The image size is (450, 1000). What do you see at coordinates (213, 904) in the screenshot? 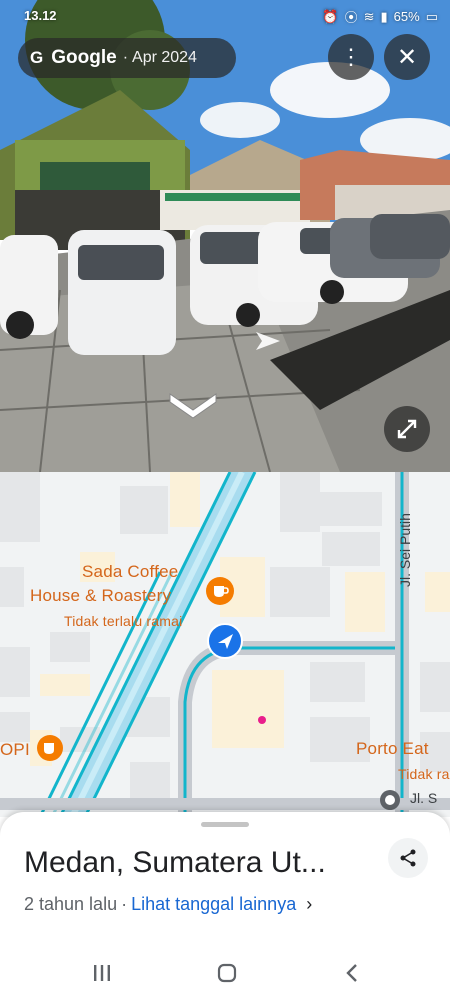
I see `see-more-dates-link: Lihat tanggal lainnya` at bounding box center [213, 904].